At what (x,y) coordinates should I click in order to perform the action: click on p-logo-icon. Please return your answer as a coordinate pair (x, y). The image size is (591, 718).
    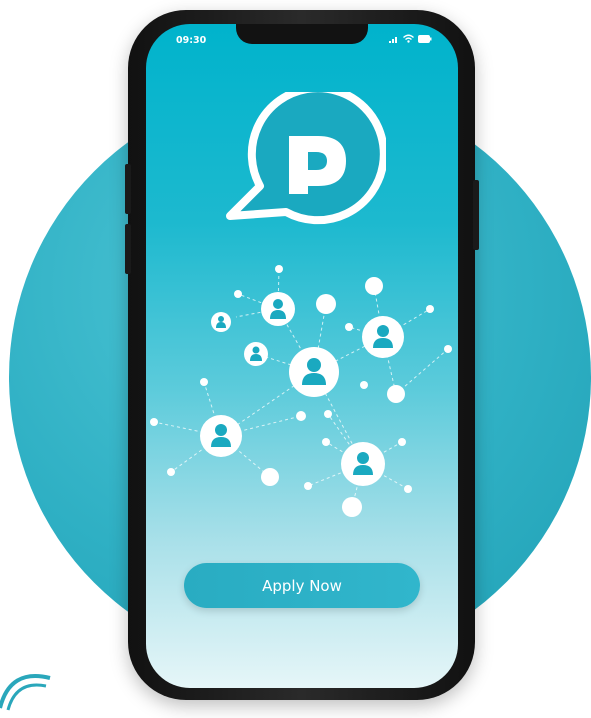
    Looking at the image, I should click on (306, 158).